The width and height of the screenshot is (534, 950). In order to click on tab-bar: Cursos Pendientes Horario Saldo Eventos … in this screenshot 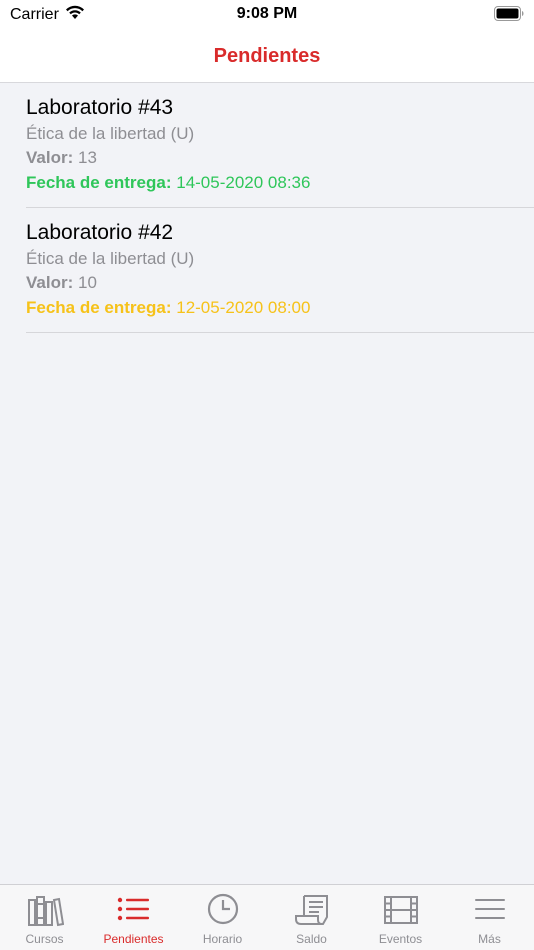, I will do `click(267, 917)`.